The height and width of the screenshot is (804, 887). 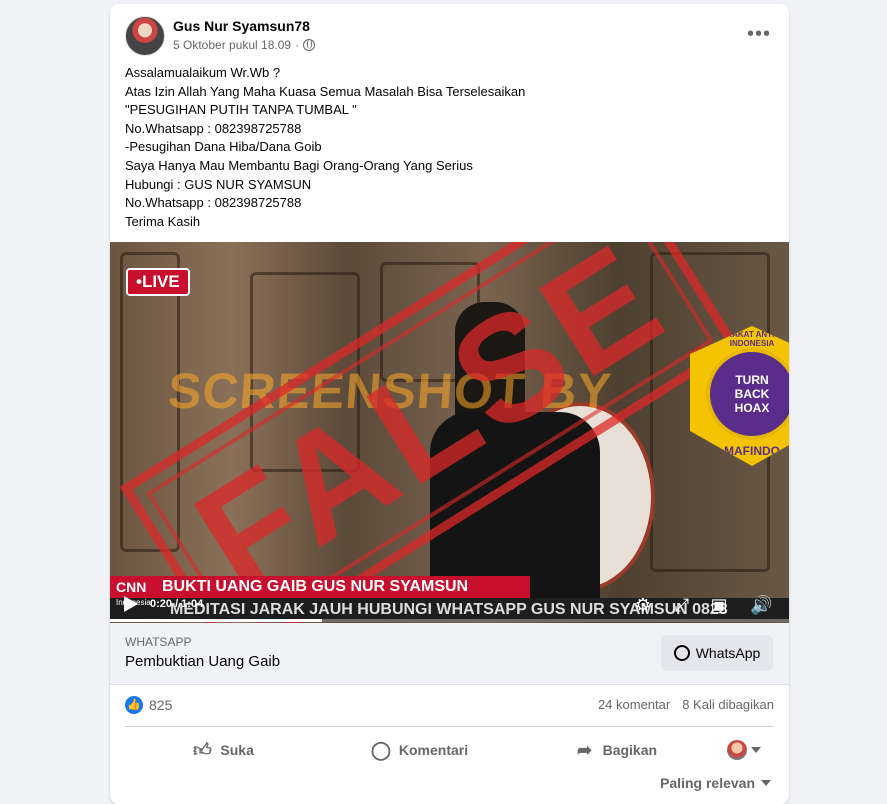 I want to click on comment-button-label: Komentari, so click(x=433, y=750).